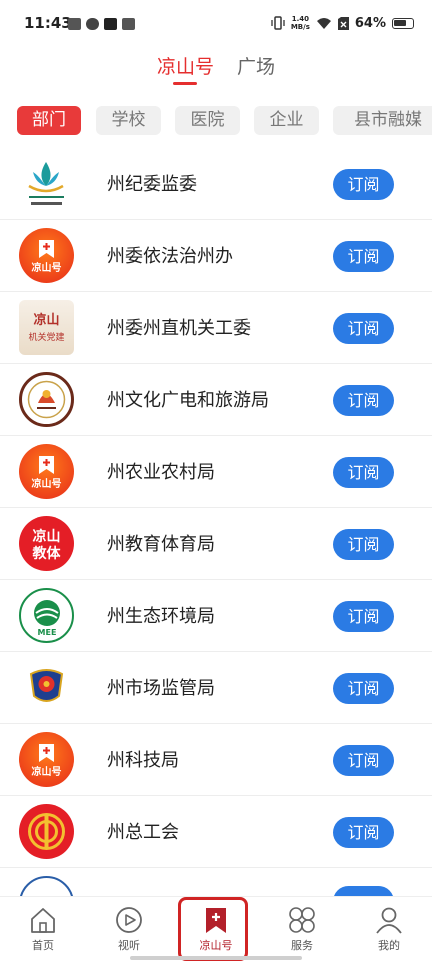  Describe the element at coordinates (323, 23) in the screenshot. I see `wifi-icon` at that location.